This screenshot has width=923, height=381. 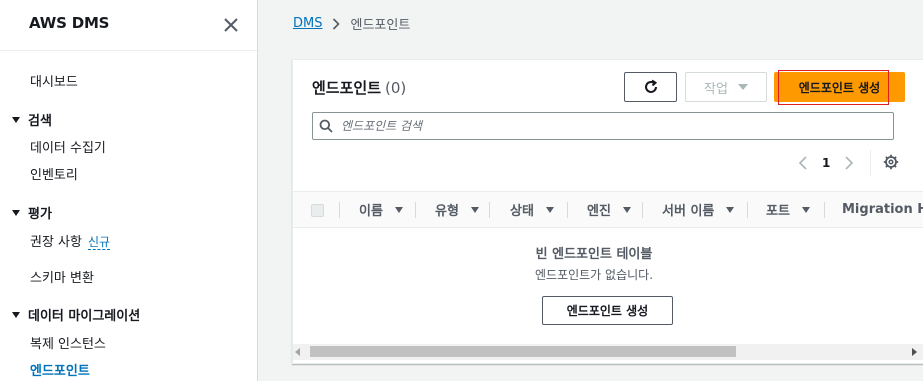 What do you see at coordinates (54, 173) in the screenshot?
I see `sidebar-item-inventory: 인벤토리` at bounding box center [54, 173].